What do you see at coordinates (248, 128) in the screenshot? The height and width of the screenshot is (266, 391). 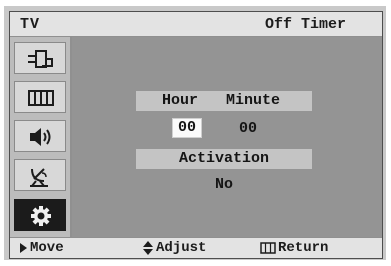 I see `minute-field: 00` at bounding box center [248, 128].